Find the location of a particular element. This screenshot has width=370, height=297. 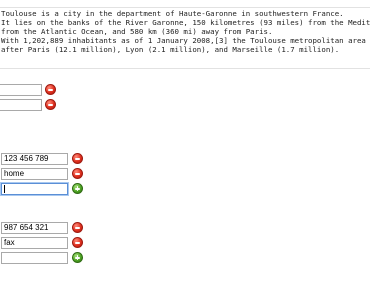

phone-number-field: 987 654 321 is located at coordinates (34, 228).